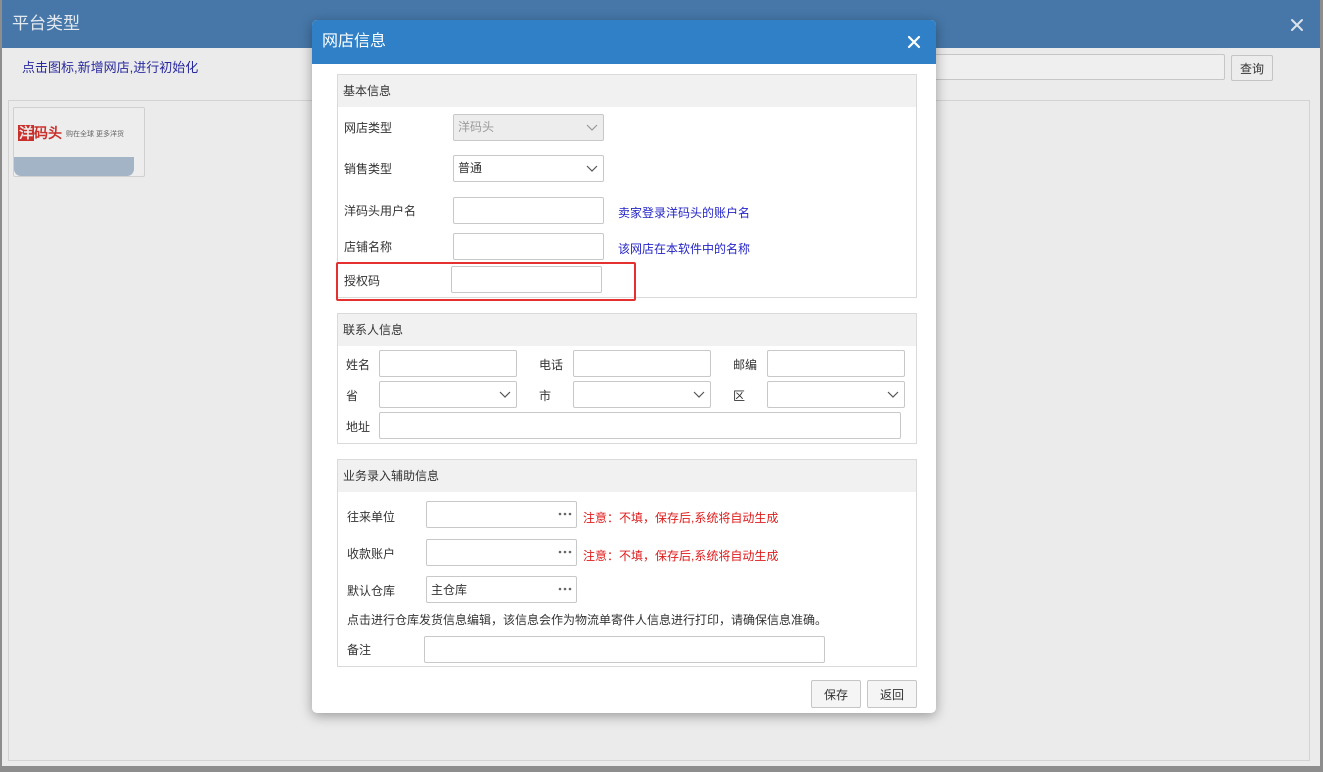 The height and width of the screenshot is (772, 1323). What do you see at coordinates (545, 396) in the screenshot?
I see `city-label: 市` at bounding box center [545, 396].